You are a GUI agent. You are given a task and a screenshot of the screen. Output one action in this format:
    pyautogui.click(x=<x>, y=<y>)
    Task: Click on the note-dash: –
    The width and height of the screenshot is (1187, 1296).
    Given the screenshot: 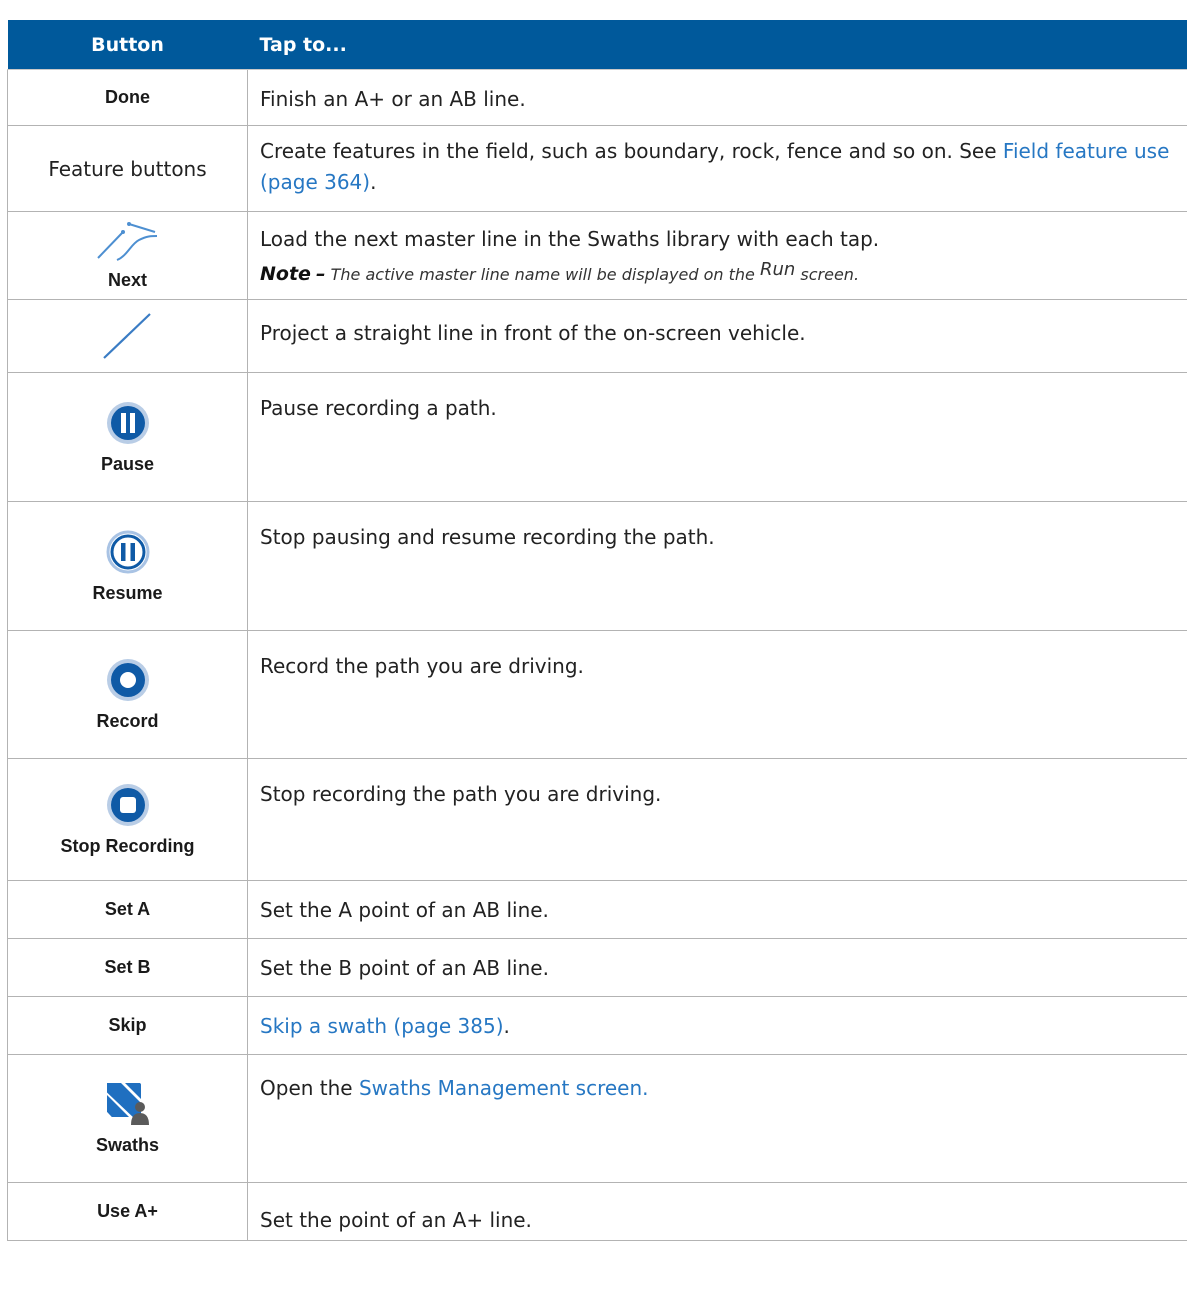 What is the action you would take?
    pyautogui.click(x=321, y=274)
    